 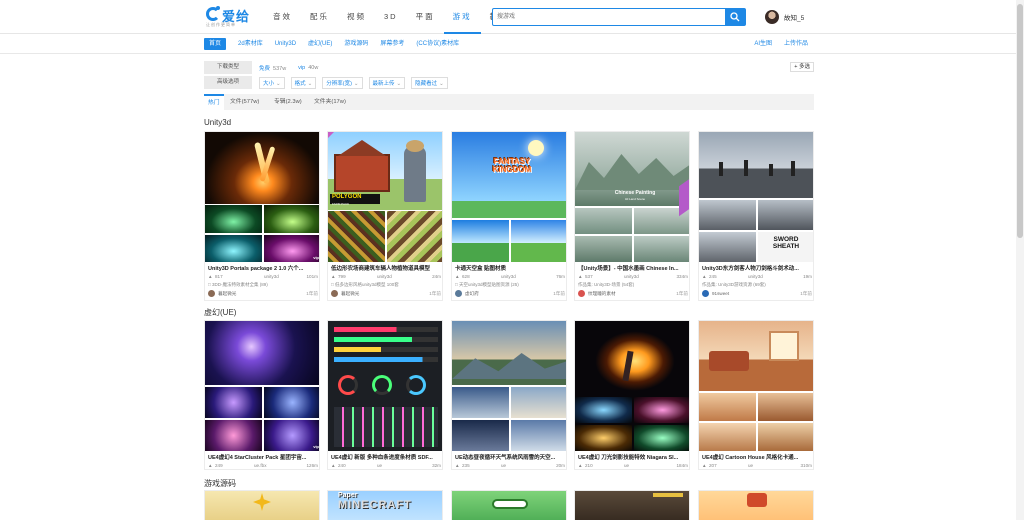 What do you see at coordinates (610, 17) in the screenshot?
I see `search-input` at bounding box center [610, 17].